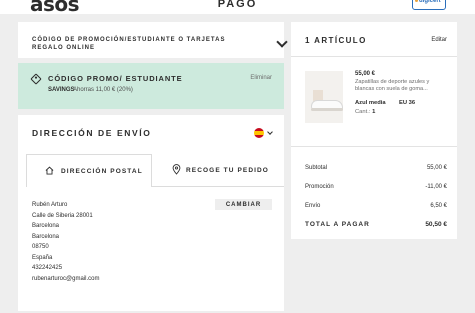  Describe the element at coordinates (319, 187) in the screenshot. I see `promotion-label: Promoción` at that location.